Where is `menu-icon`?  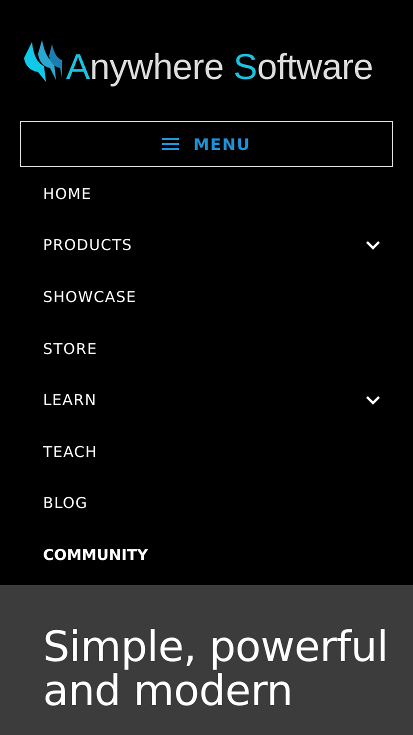
menu-icon is located at coordinates (171, 144).